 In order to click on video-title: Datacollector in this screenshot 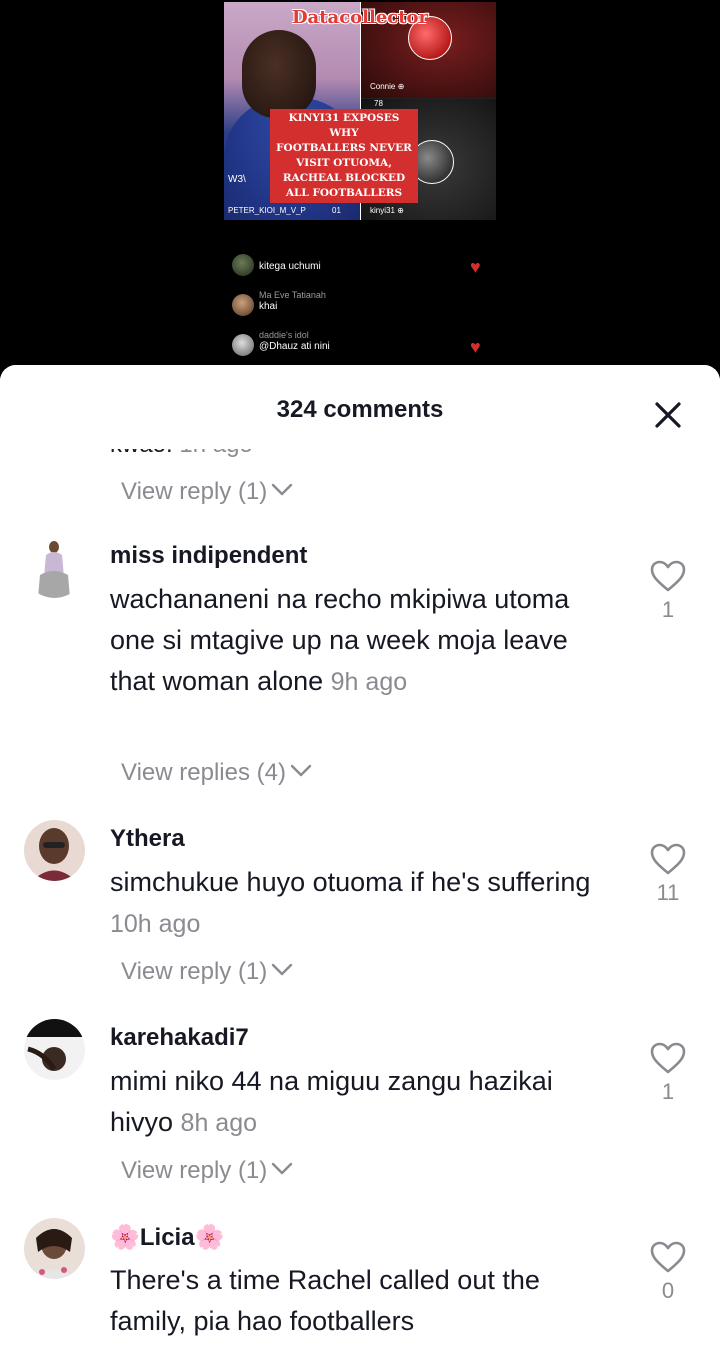, I will do `click(360, 17)`.